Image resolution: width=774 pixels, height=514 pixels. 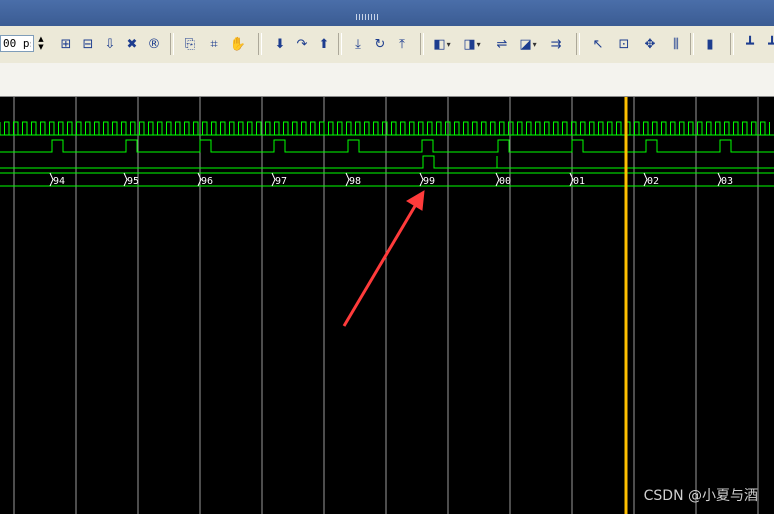 I want to click on goto-icon: ⇉, so click(x=556, y=44).